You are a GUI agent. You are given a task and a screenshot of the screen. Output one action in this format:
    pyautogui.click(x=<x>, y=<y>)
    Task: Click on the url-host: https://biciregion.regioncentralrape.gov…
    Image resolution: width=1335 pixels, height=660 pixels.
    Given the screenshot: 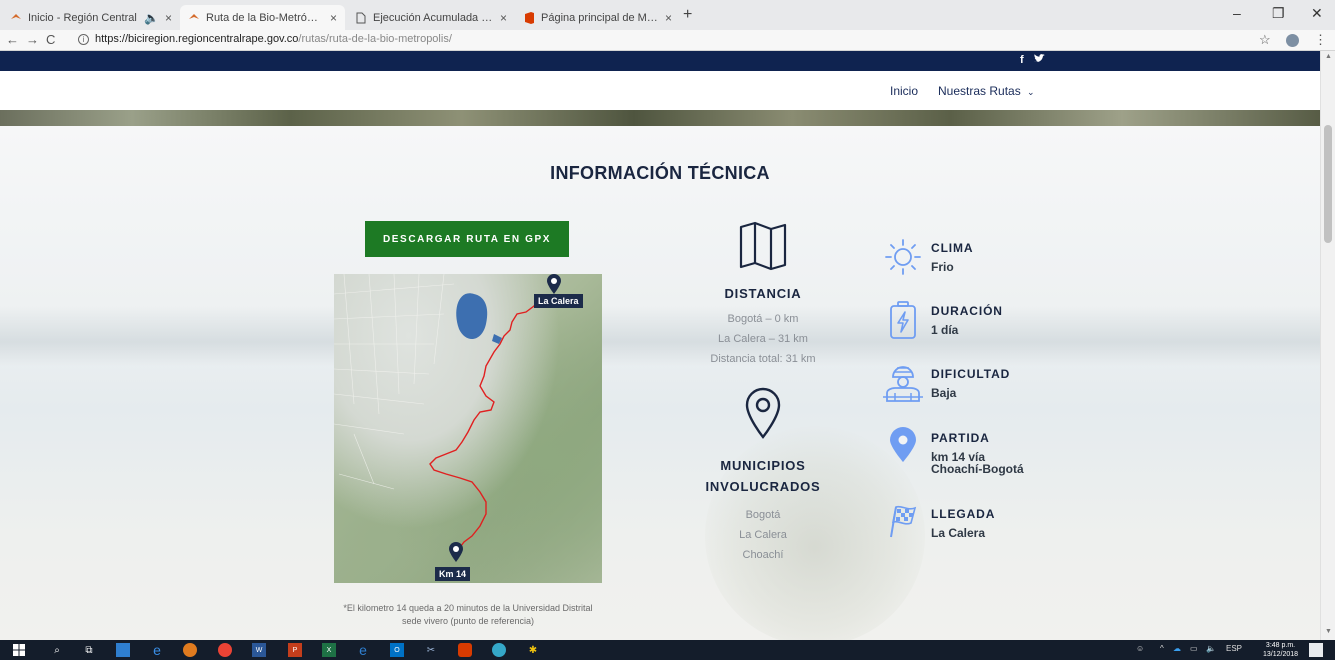 What is the action you would take?
    pyautogui.click(x=197, y=39)
    